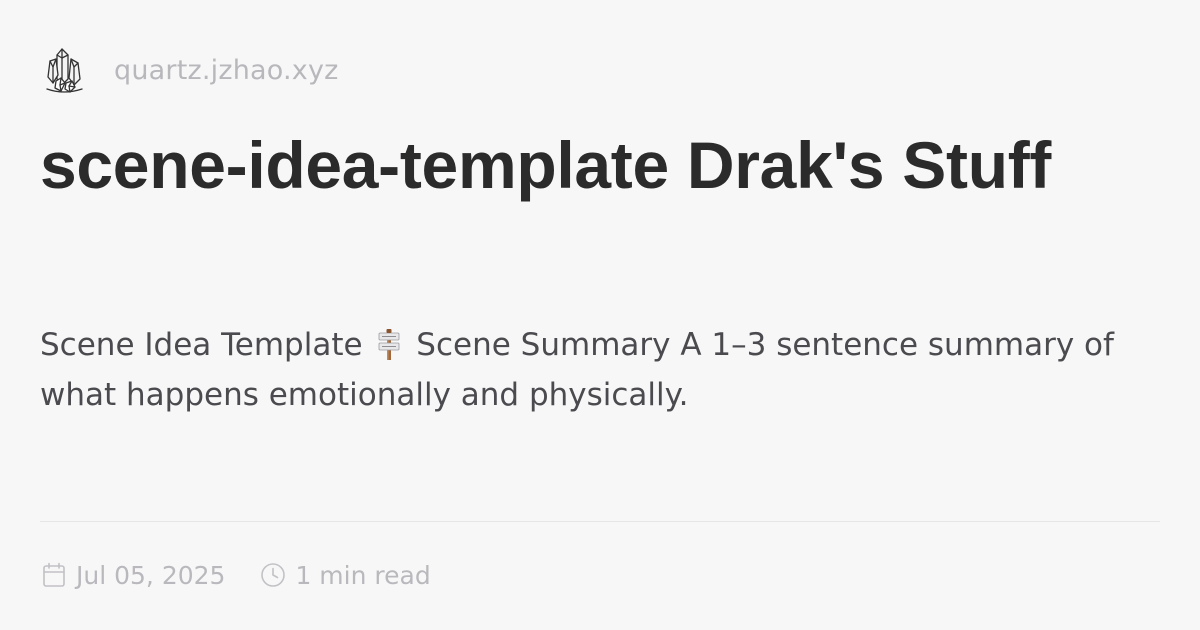  I want to click on site-header: quartz.jzhao.xyz, so click(191, 70).